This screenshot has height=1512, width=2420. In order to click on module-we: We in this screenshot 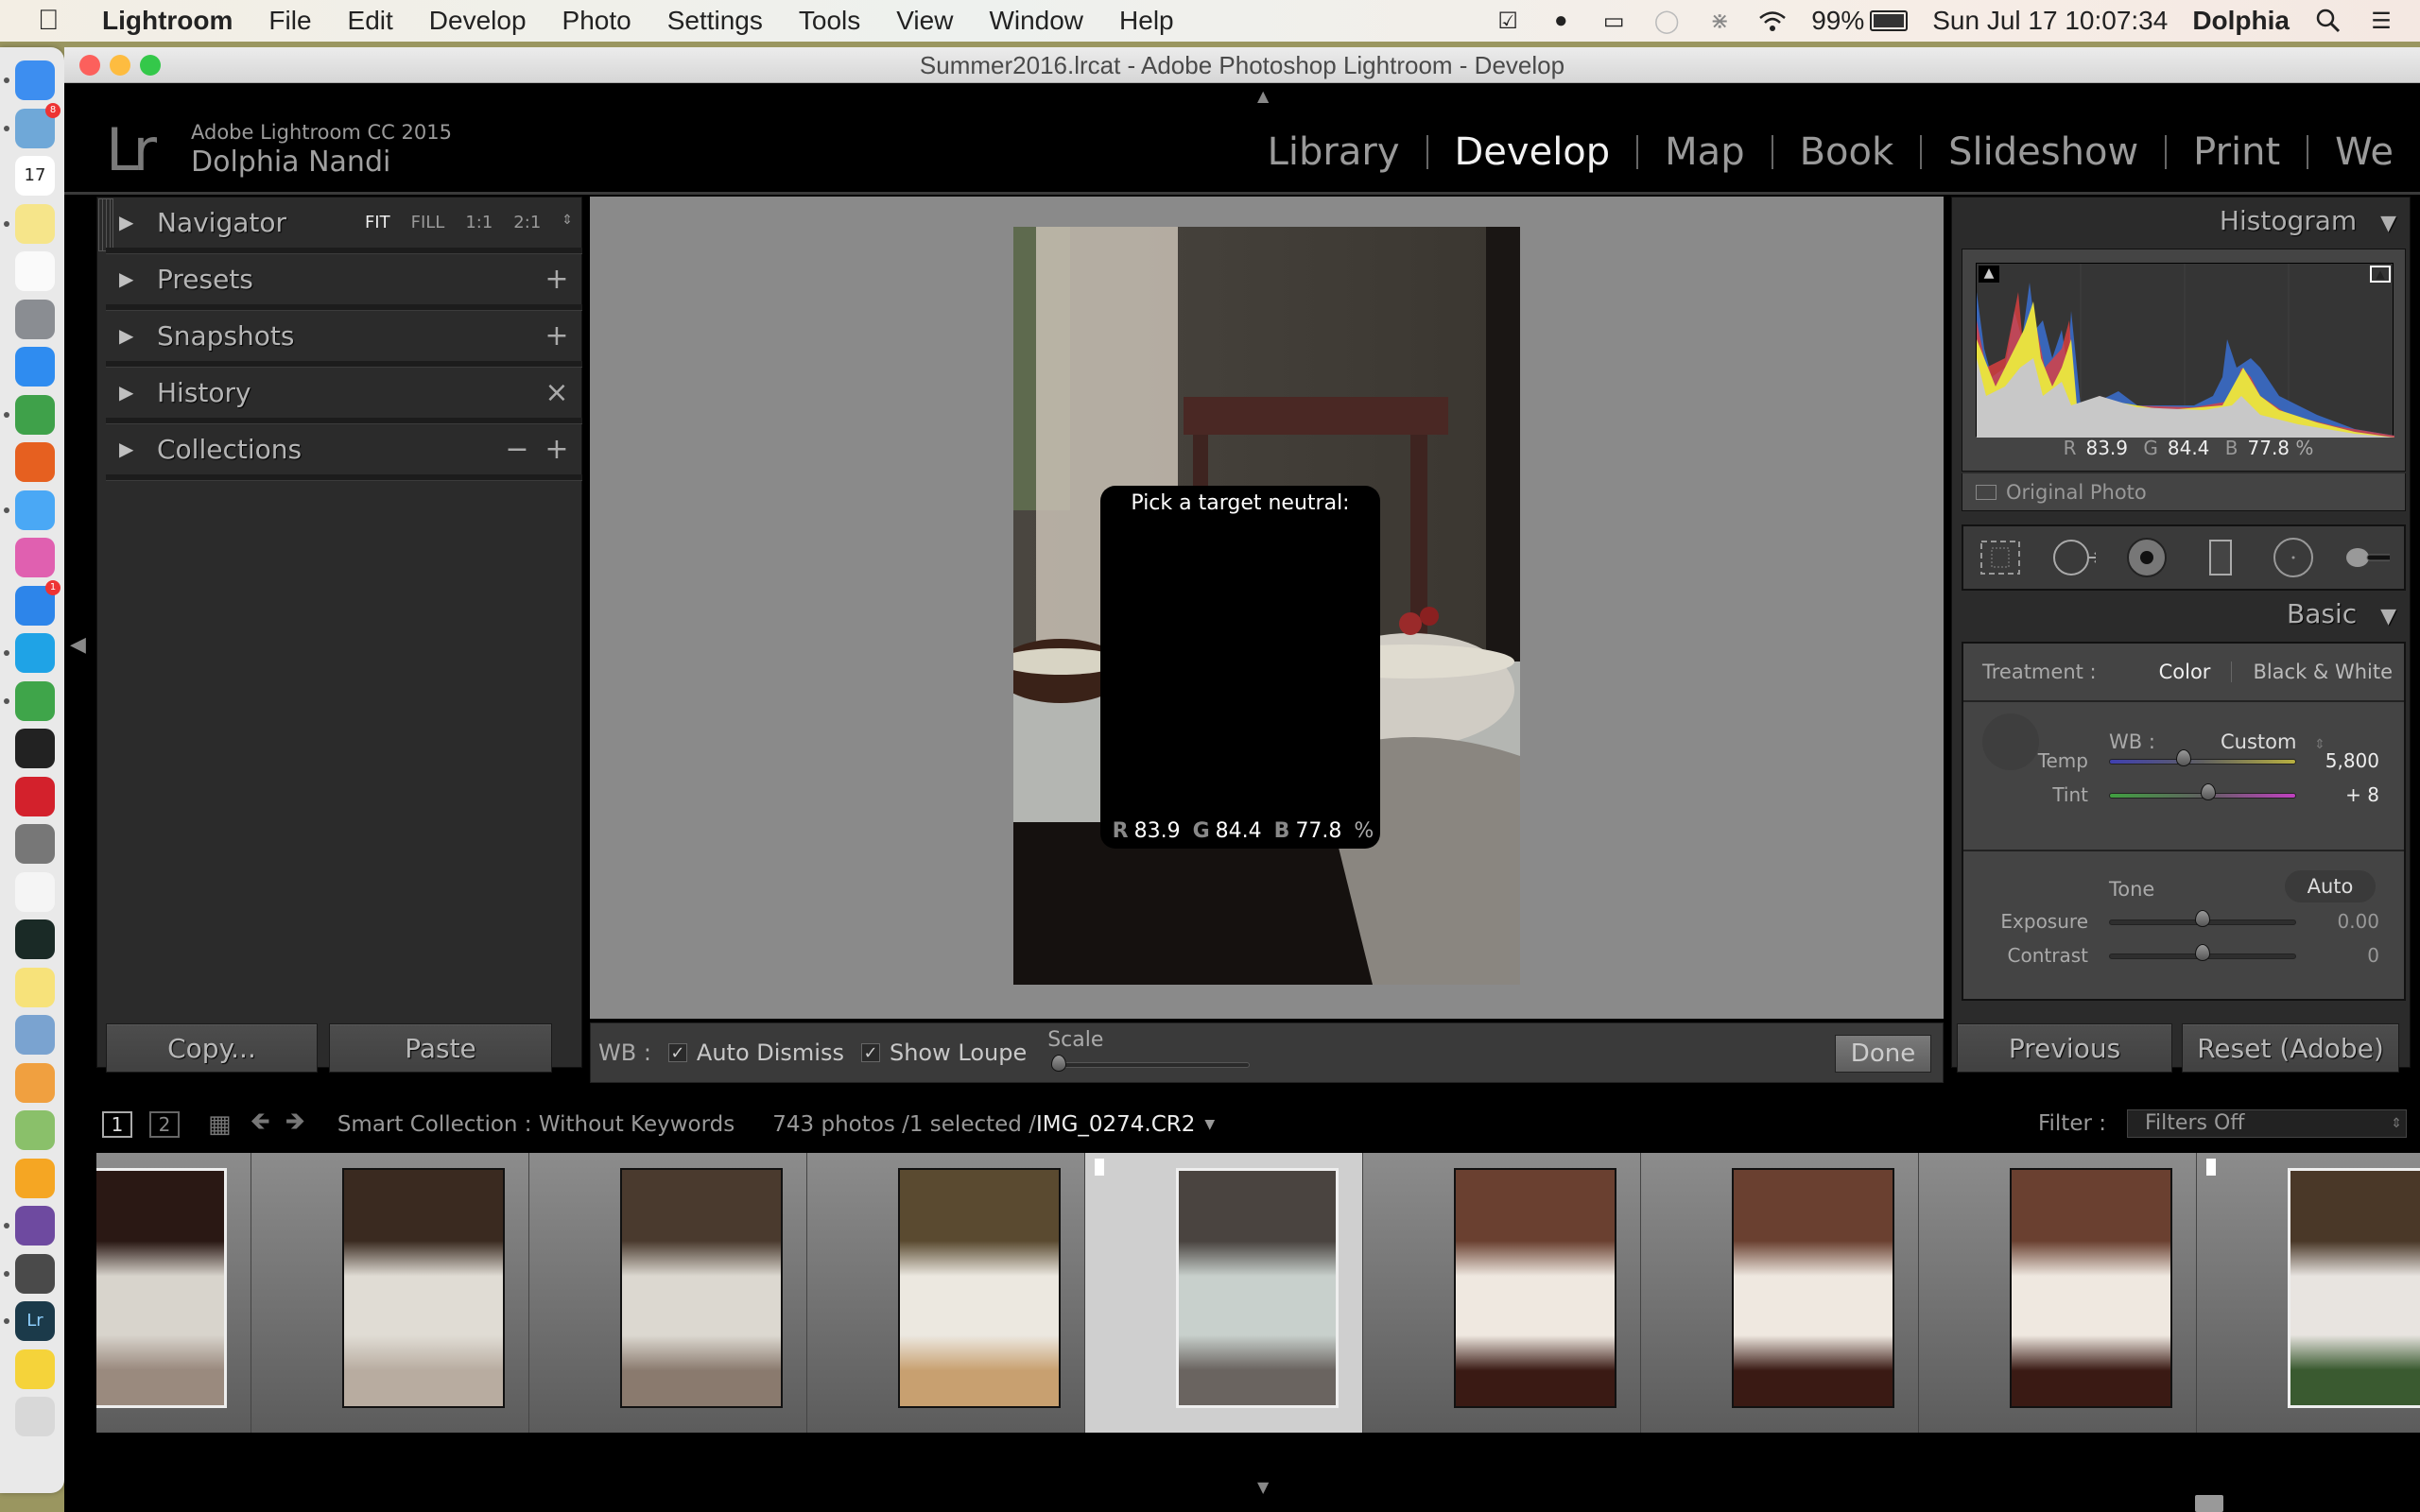, I will do `click(2364, 152)`.